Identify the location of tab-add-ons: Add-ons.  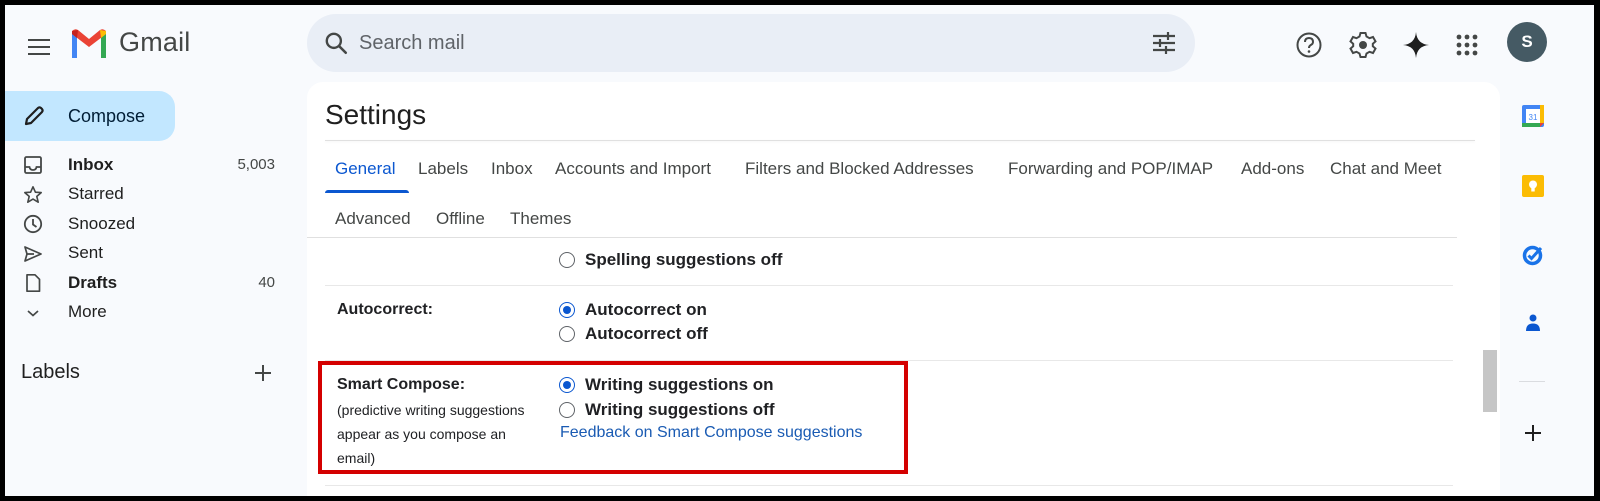
(1272, 169).